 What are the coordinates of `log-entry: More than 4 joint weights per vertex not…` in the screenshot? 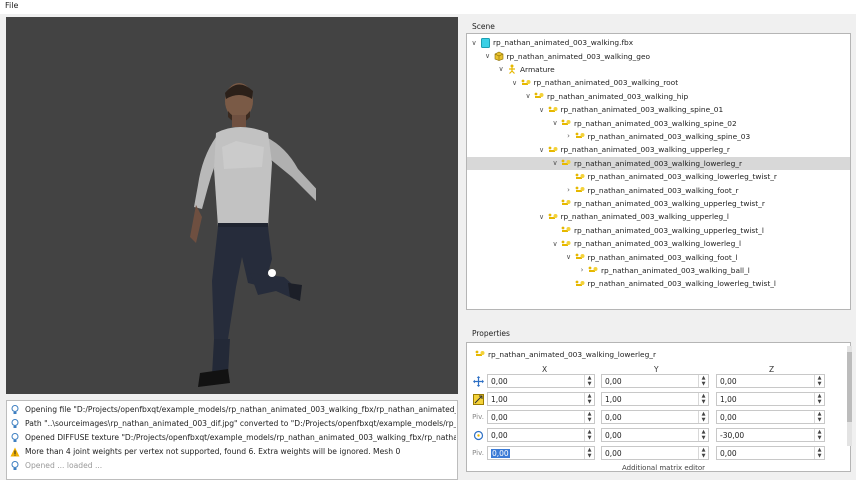 It's located at (233, 451).